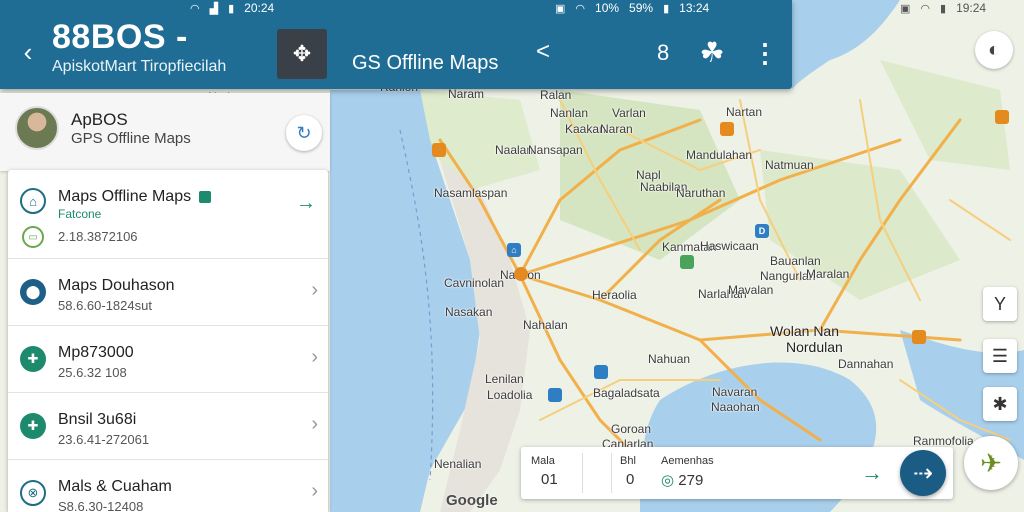  What do you see at coordinates (168, 292) in the screenshot?
I see `list-item: ⬤ Maps Douhason 58.6.60-1824sut ›` at bounding box center [168, 292].